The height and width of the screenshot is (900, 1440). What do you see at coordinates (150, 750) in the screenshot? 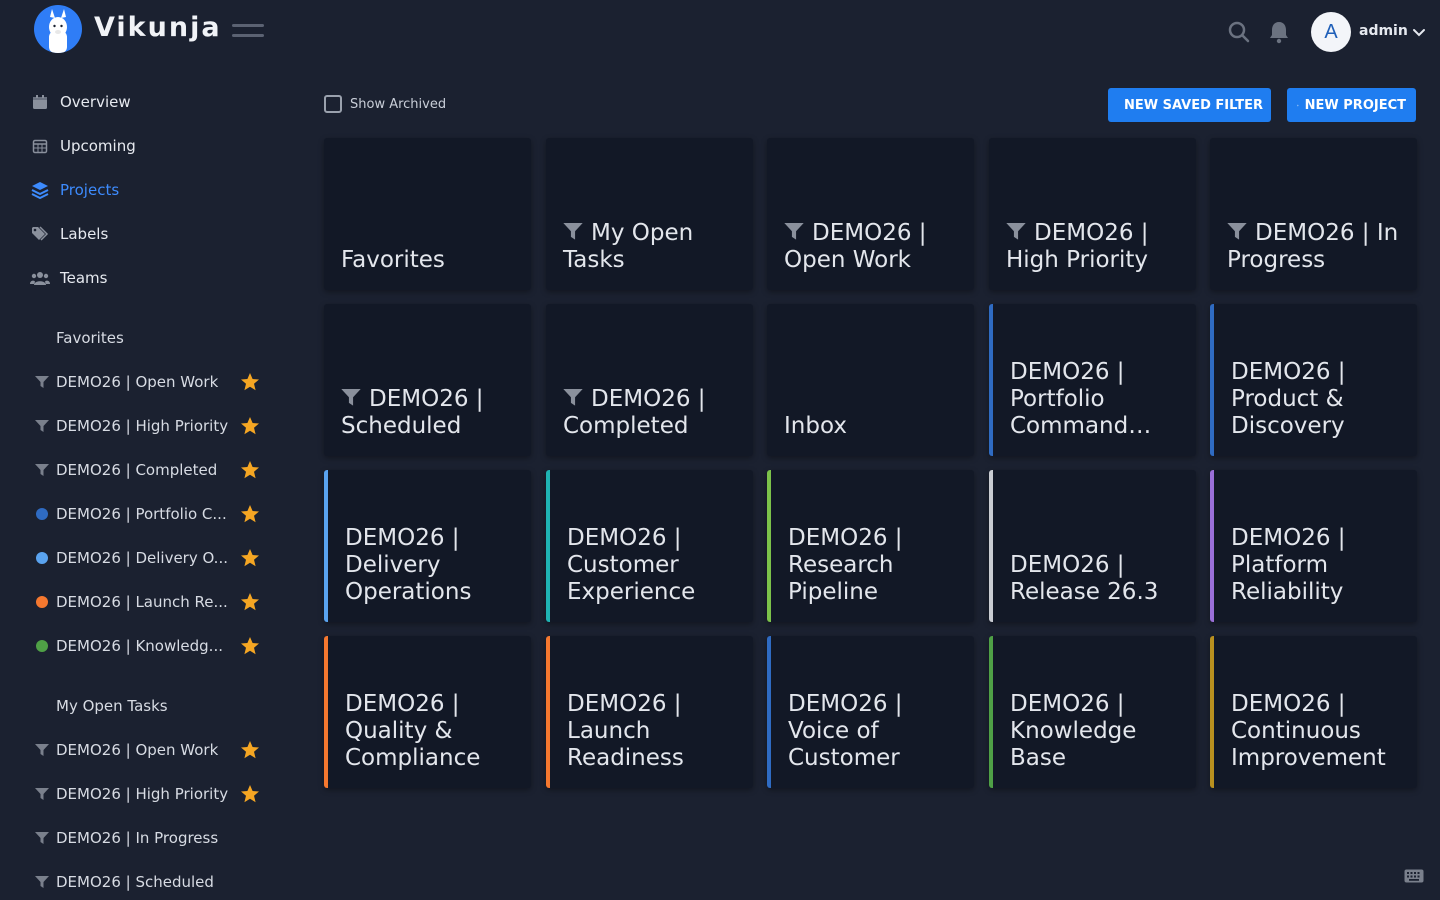
I see `sidebar-filter-item: DEMO26 | Open Work` at bounding box center [150, 750].